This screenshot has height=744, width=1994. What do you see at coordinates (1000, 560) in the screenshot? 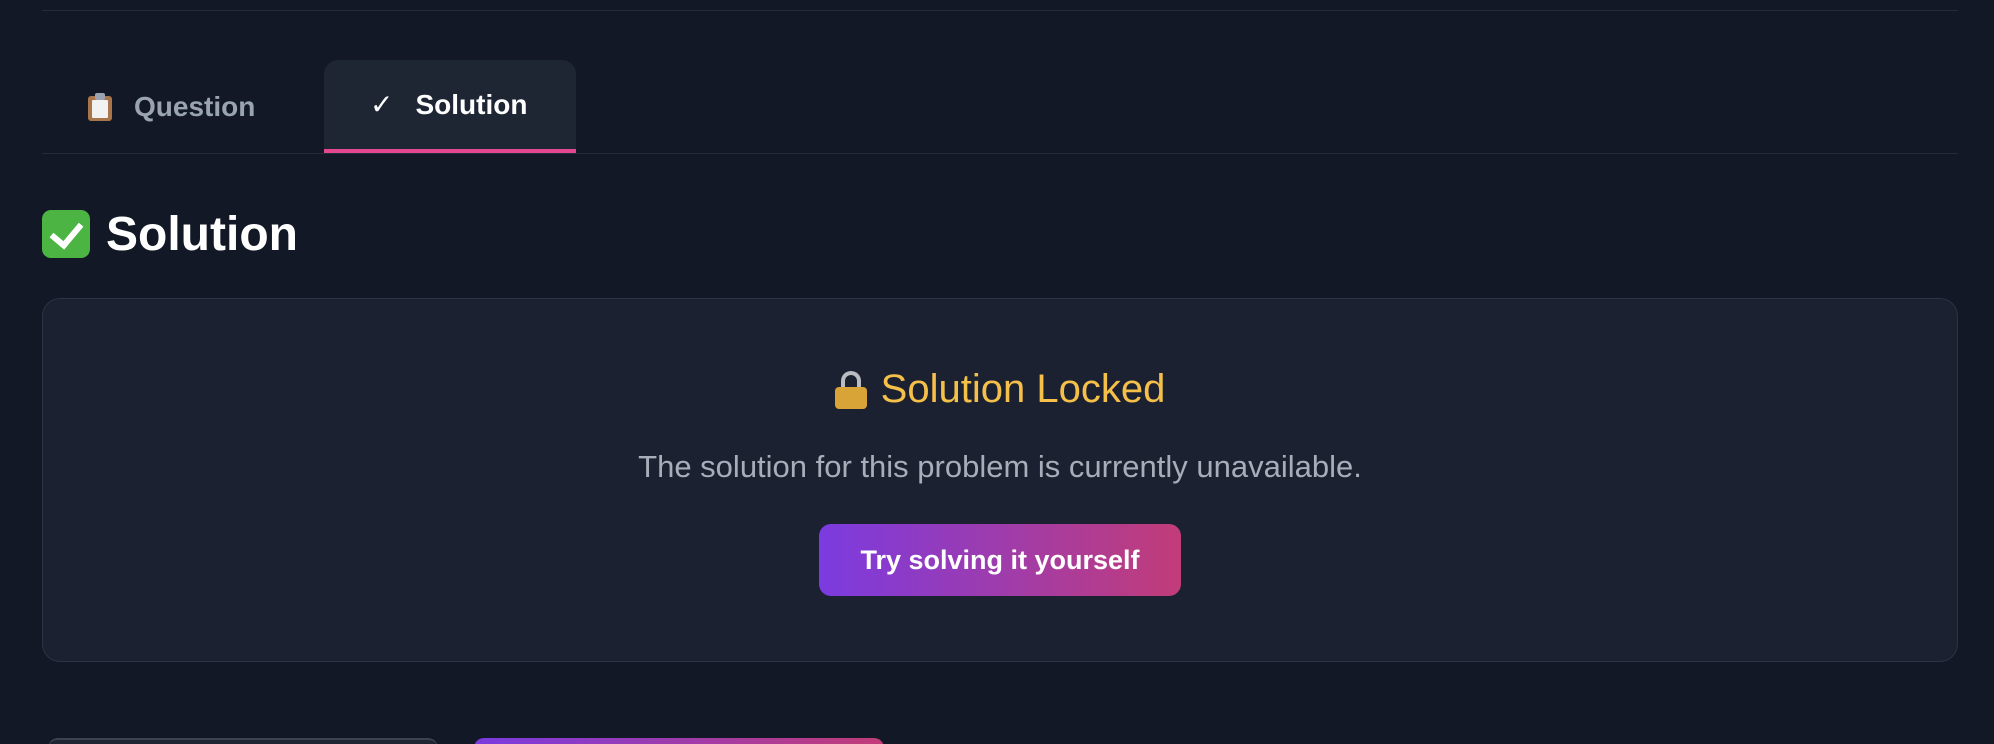
I see `try-solving-button: Try solving it yourself` at bounding box center [1000, 560].